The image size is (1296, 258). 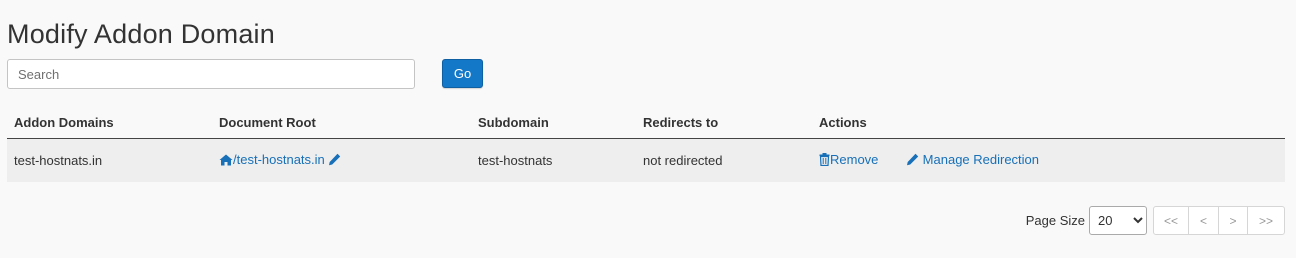 I want to click on previous-page-button: <, so click(x=1203, y=220).